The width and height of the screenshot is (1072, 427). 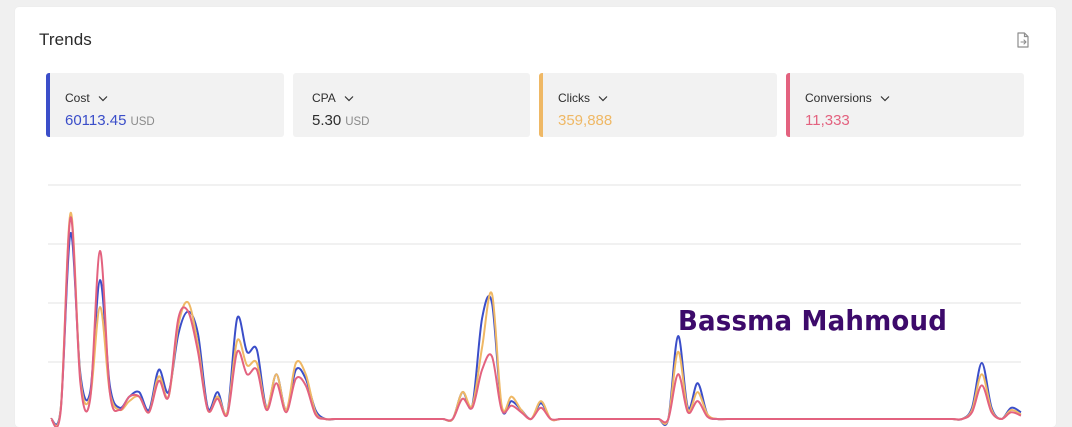 What do you see at coordinates (574, 98) in the screenshot?
I see `metric-label: Clicks` at bounding box center [574, 98].